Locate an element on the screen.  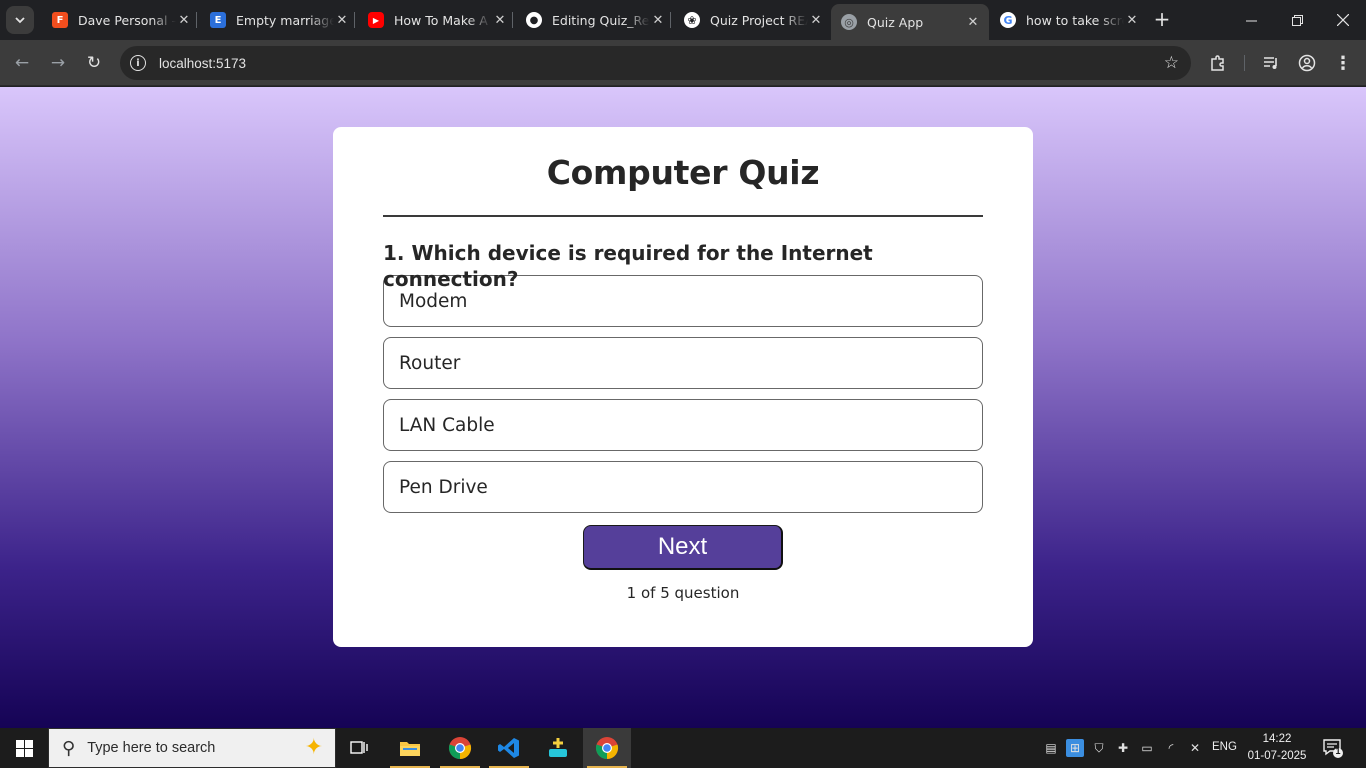
app-launcher-button is located at coordinates (558, 748).